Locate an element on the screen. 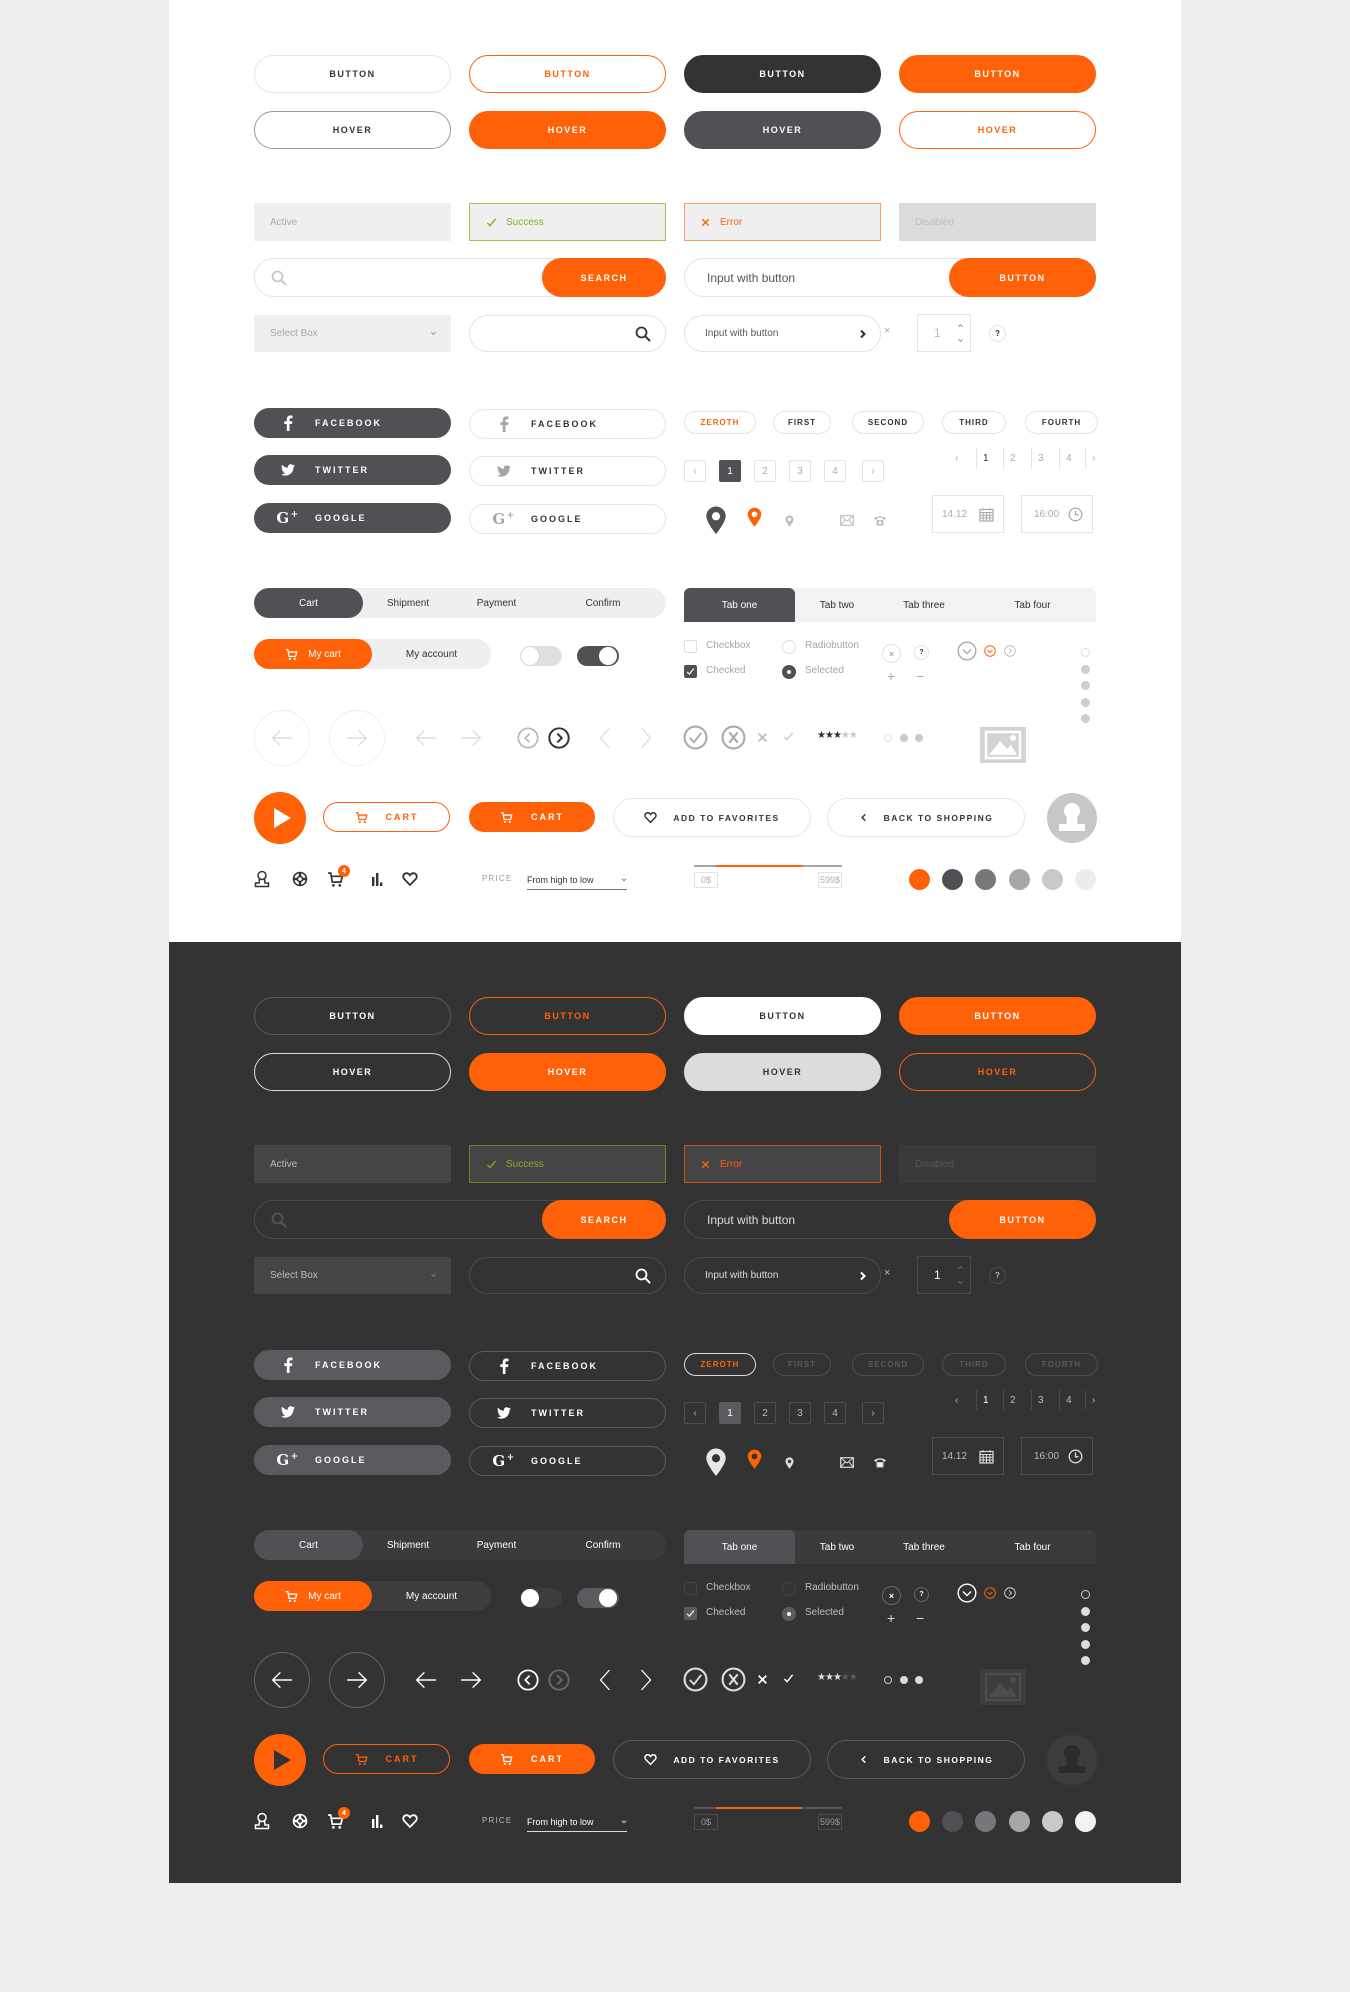  lifebuoy-icon is located at coordinates (300, 879).